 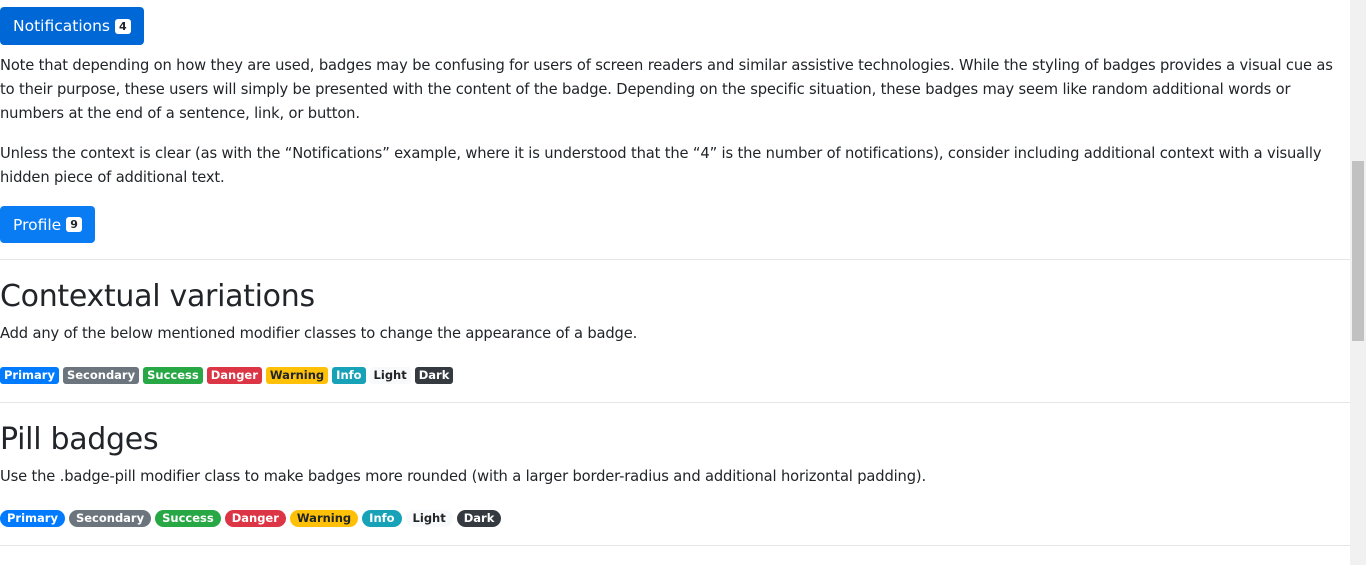 What do you see at coordinates (123, 26) in the screenshot?
I see `notifications-count-badge: 4` at bounding box center [123, 26].